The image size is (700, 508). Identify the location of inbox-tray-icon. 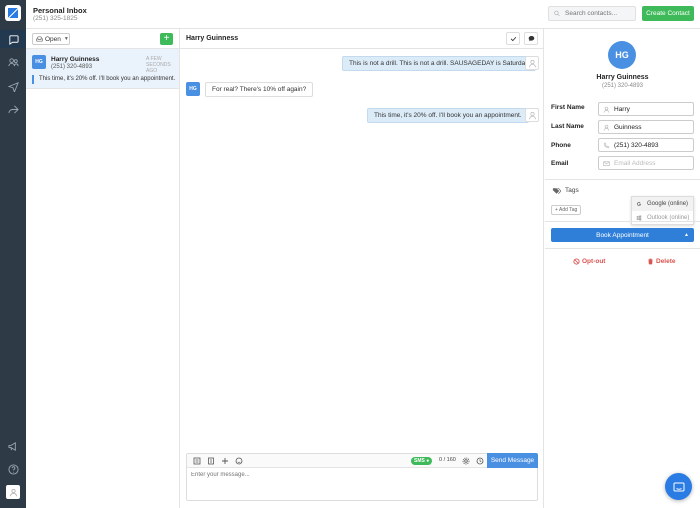
(39, 39).